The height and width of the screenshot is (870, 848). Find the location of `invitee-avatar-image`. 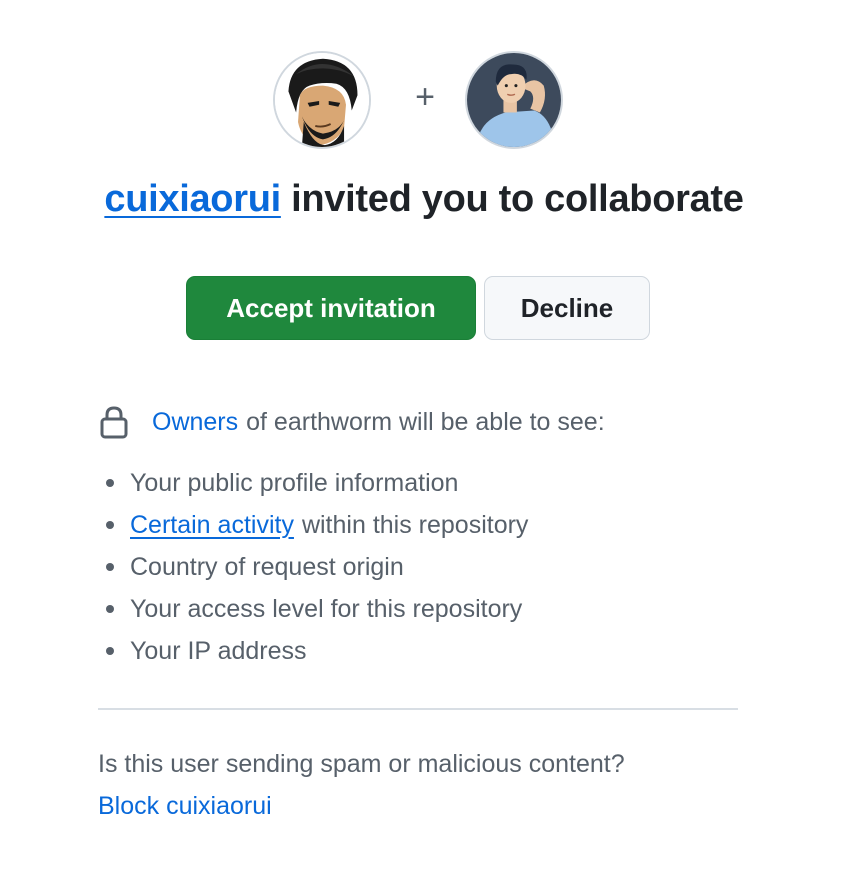

invitee-avatar-image is located at coordinates (514, 100).